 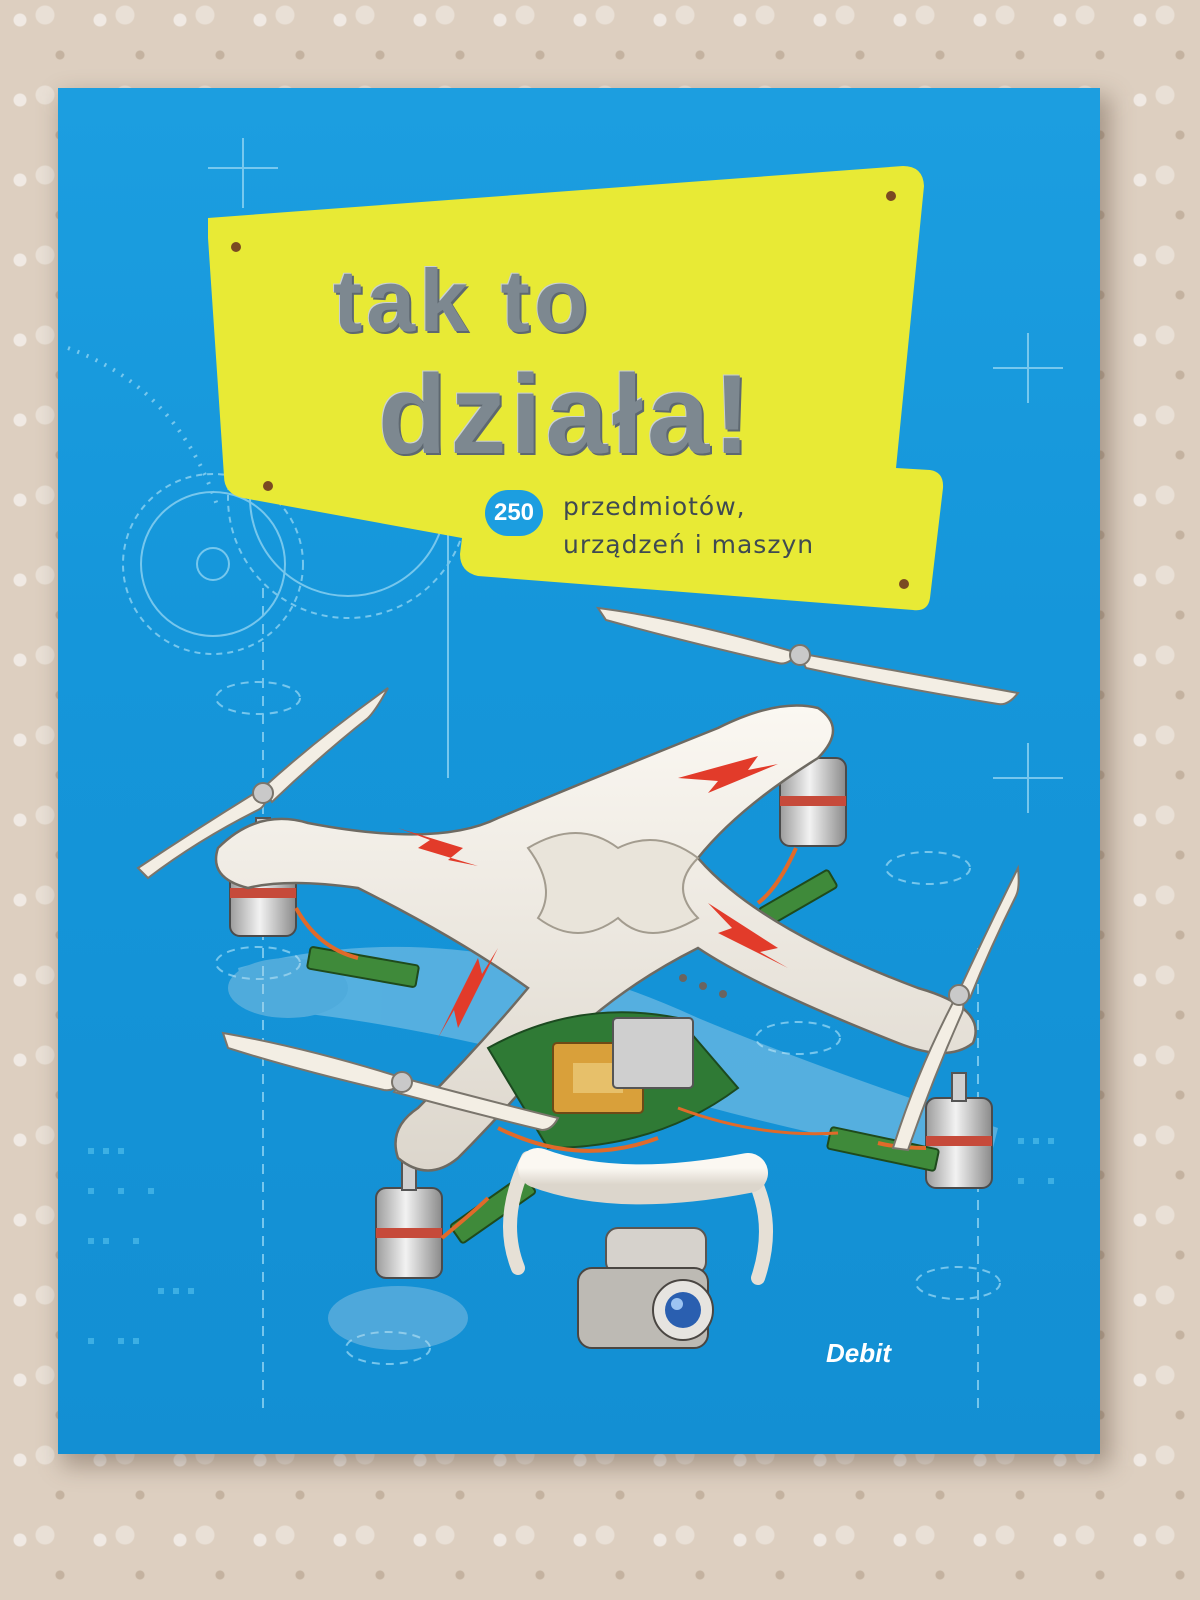 I want to click on gimbal-camera, so click(x=645, y=1288).